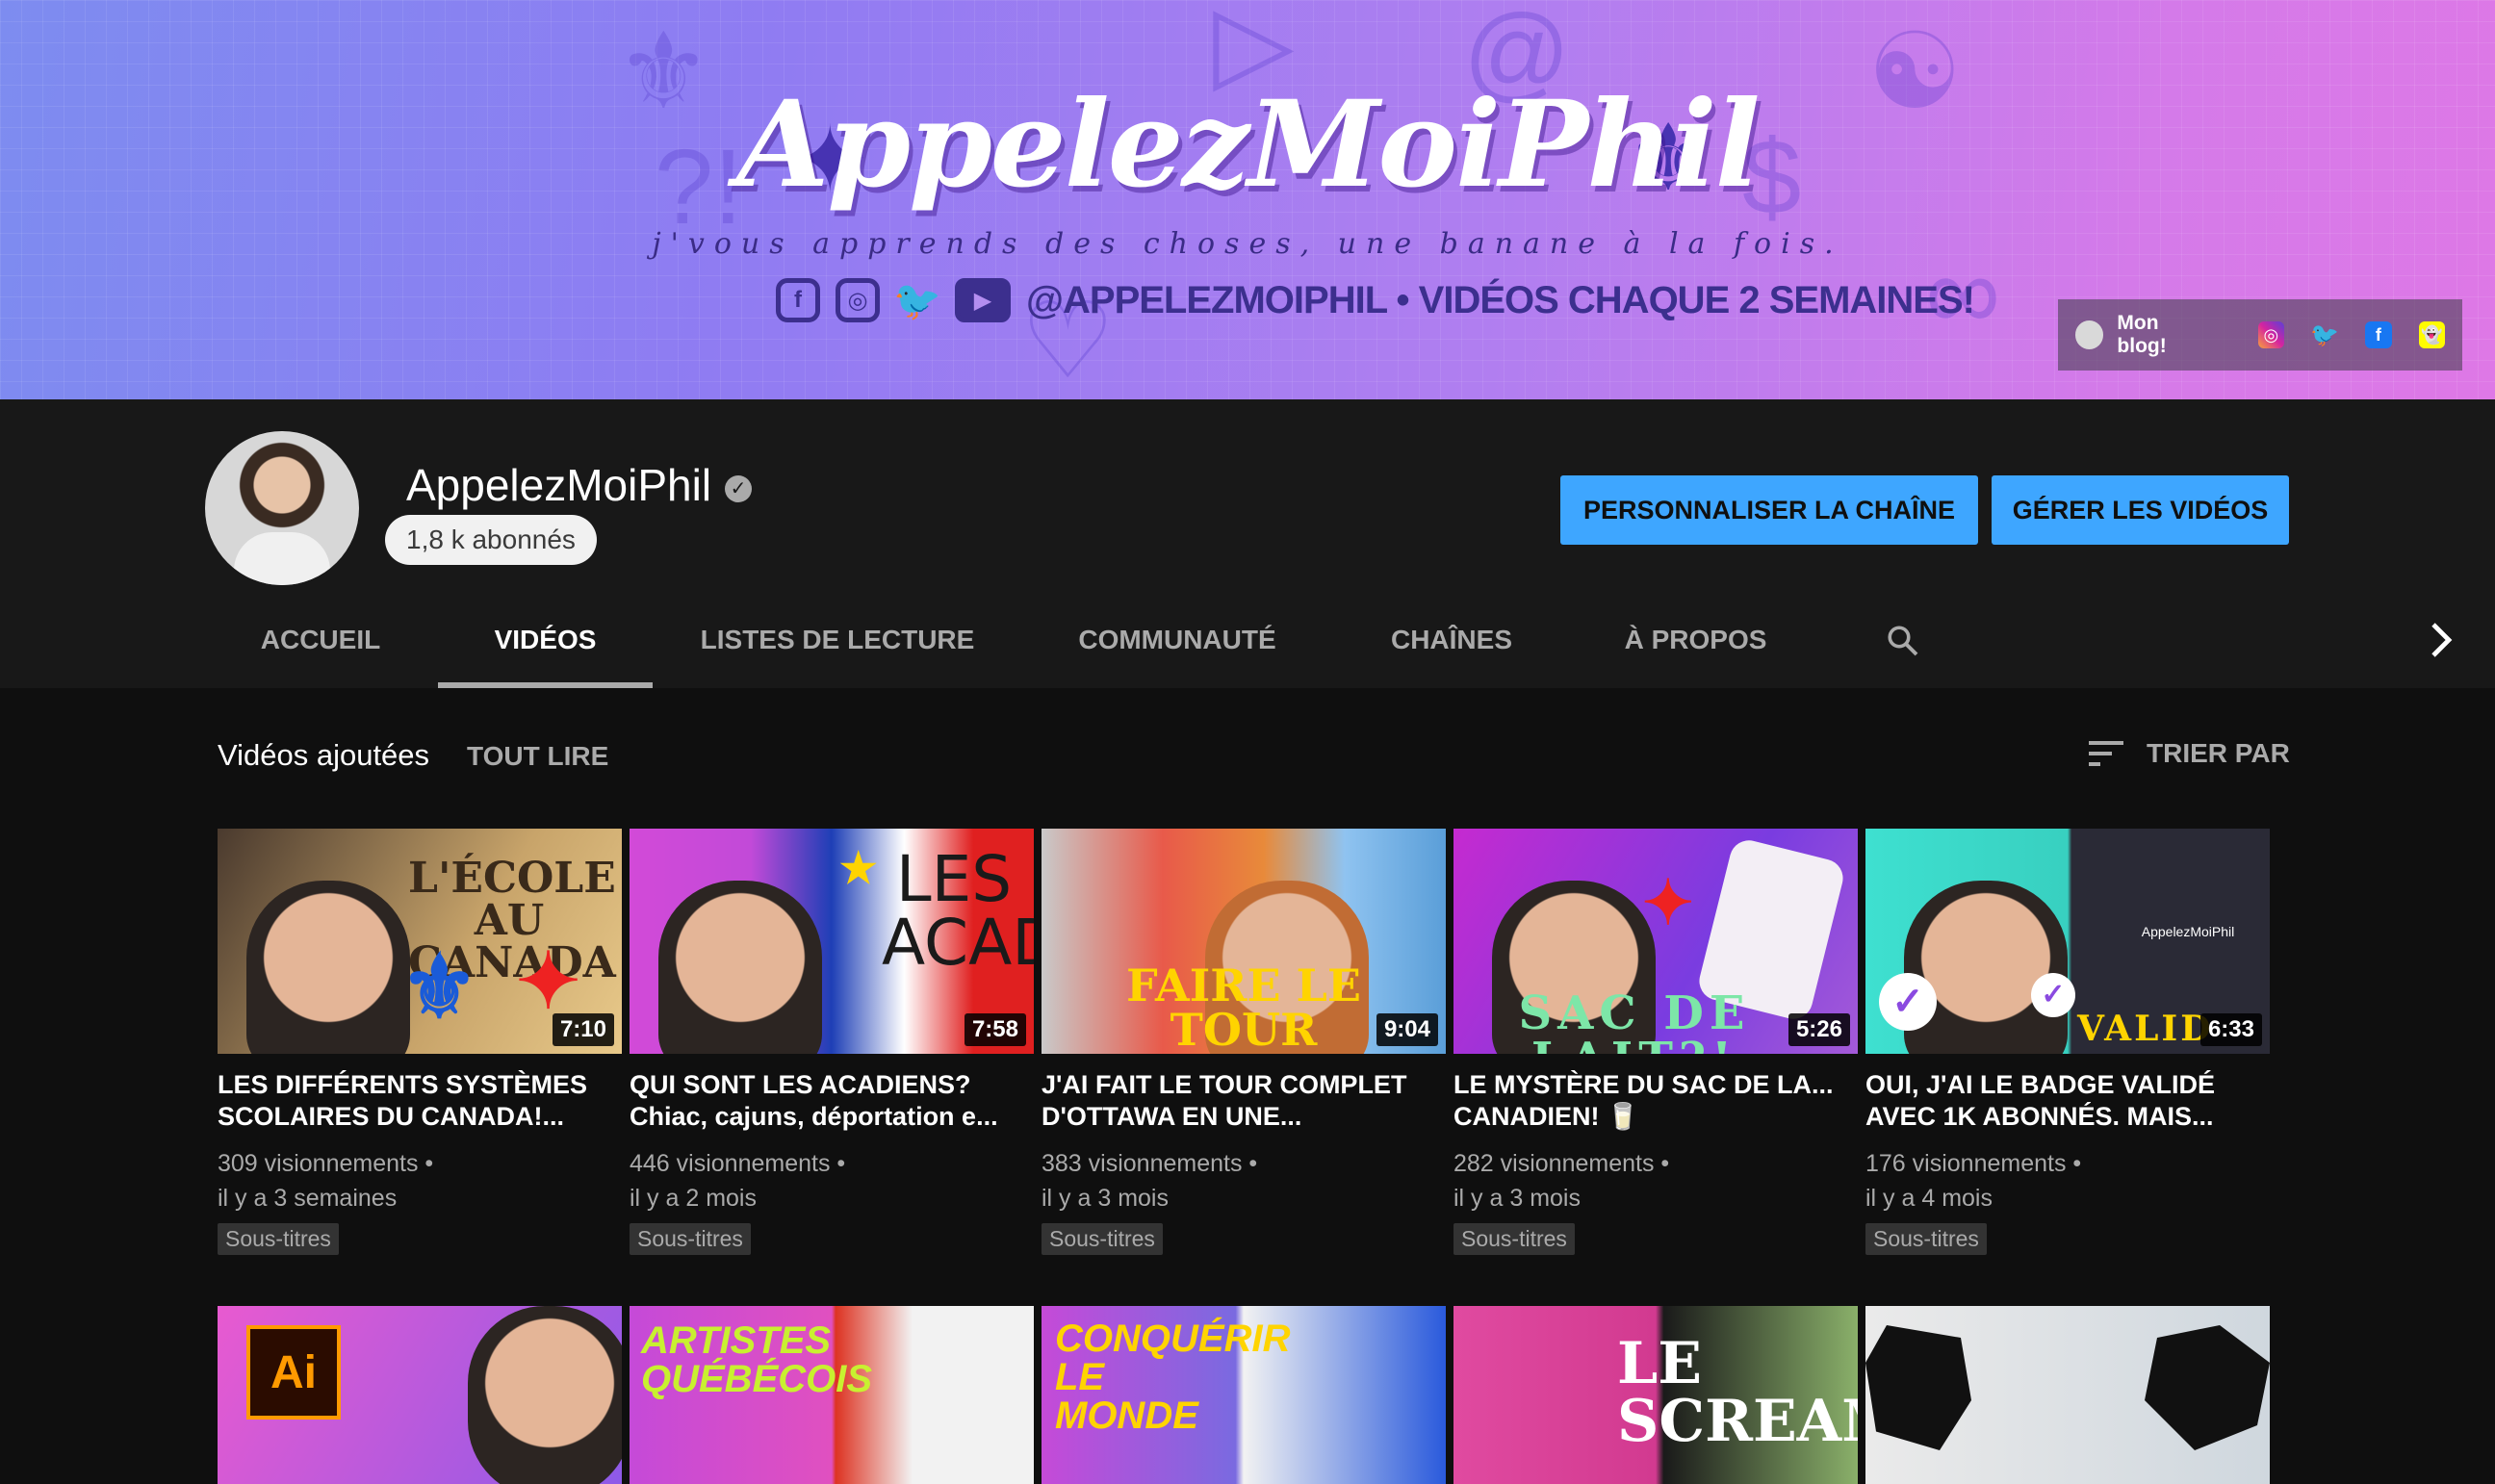 This screenshot has height=1484, width=2495. What do you see at coordinates (2230, 1029) in the screenshot?
I see `video-duration: 6:33` at bounding box center [2230, 1029].